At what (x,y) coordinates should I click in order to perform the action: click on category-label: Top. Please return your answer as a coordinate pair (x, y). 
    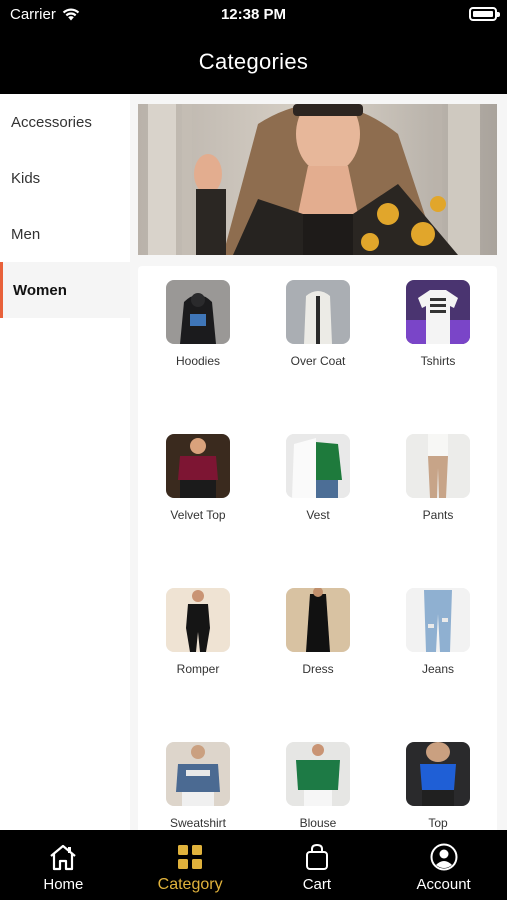
    Looking at the image, I should click on (438, 823).